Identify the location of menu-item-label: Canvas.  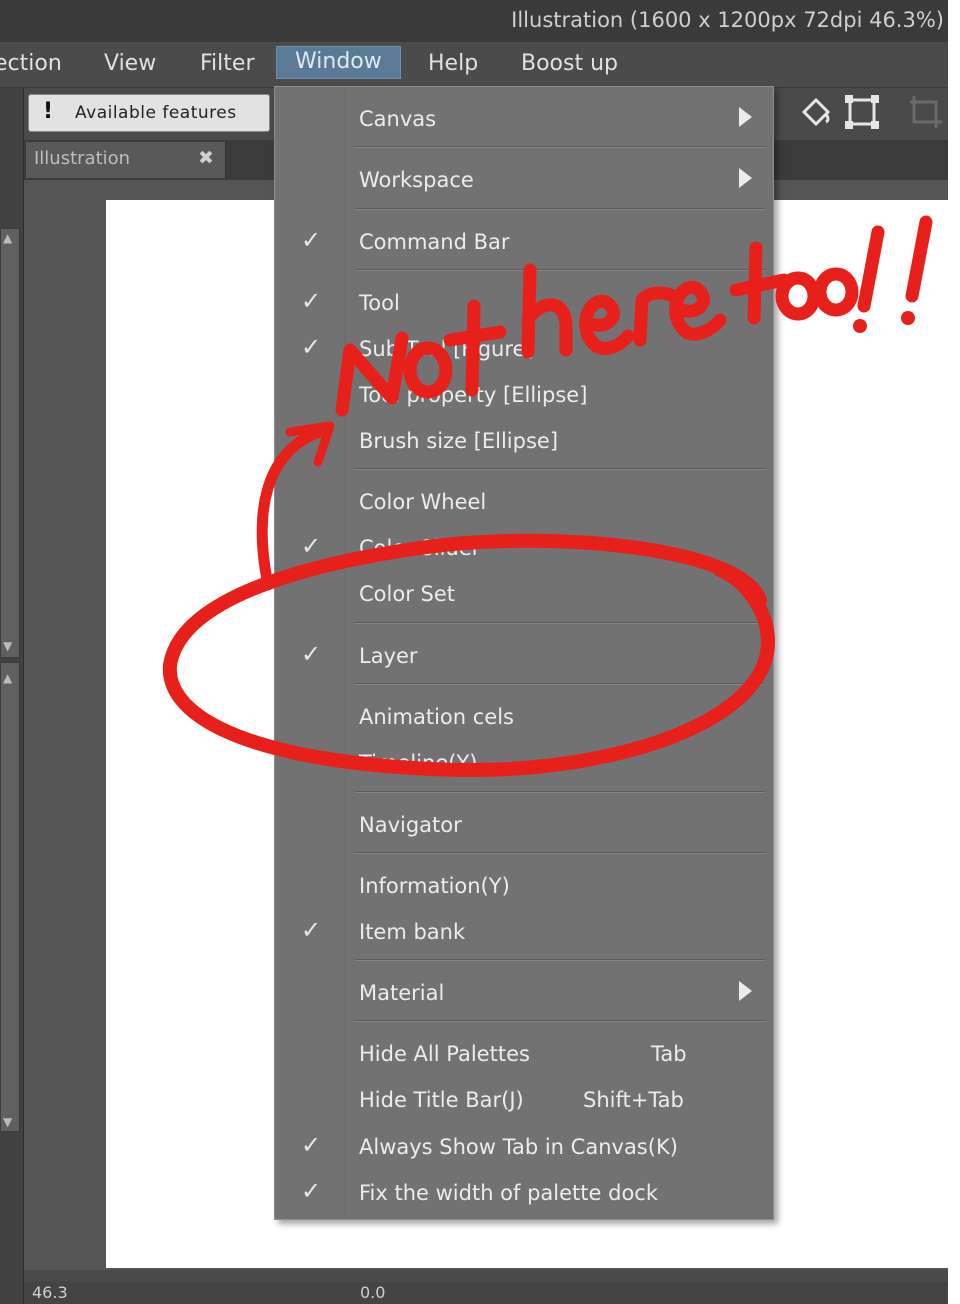
(398, 119).